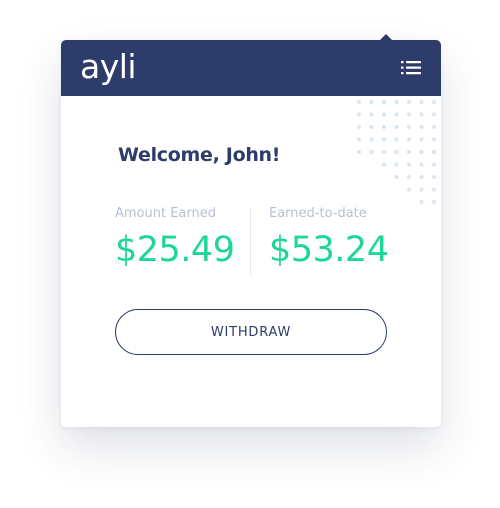  Describe the element at coordinates (166, 213) in the screenshot. I see `amount-earned-label: Amount Earned` at that location.